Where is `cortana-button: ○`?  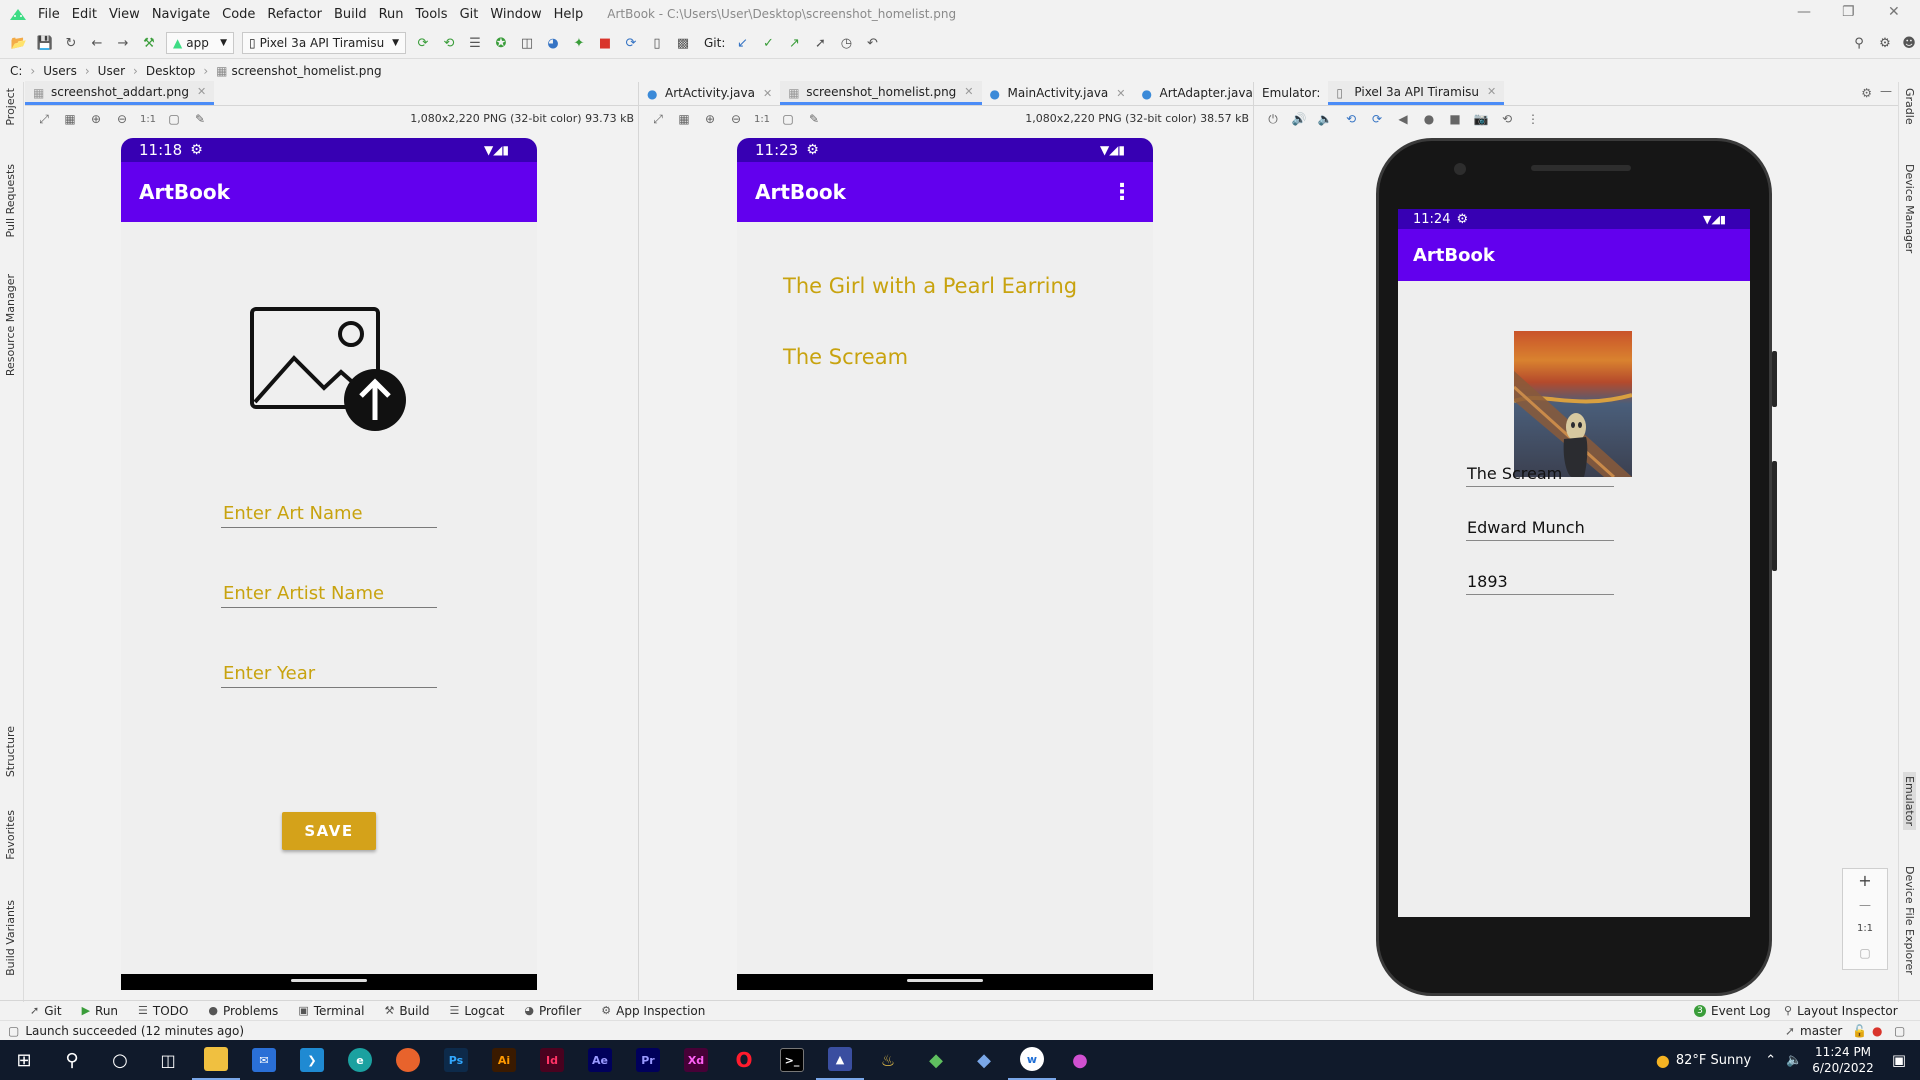
cortana-button: ○ is located at coordinates (120, 1060).